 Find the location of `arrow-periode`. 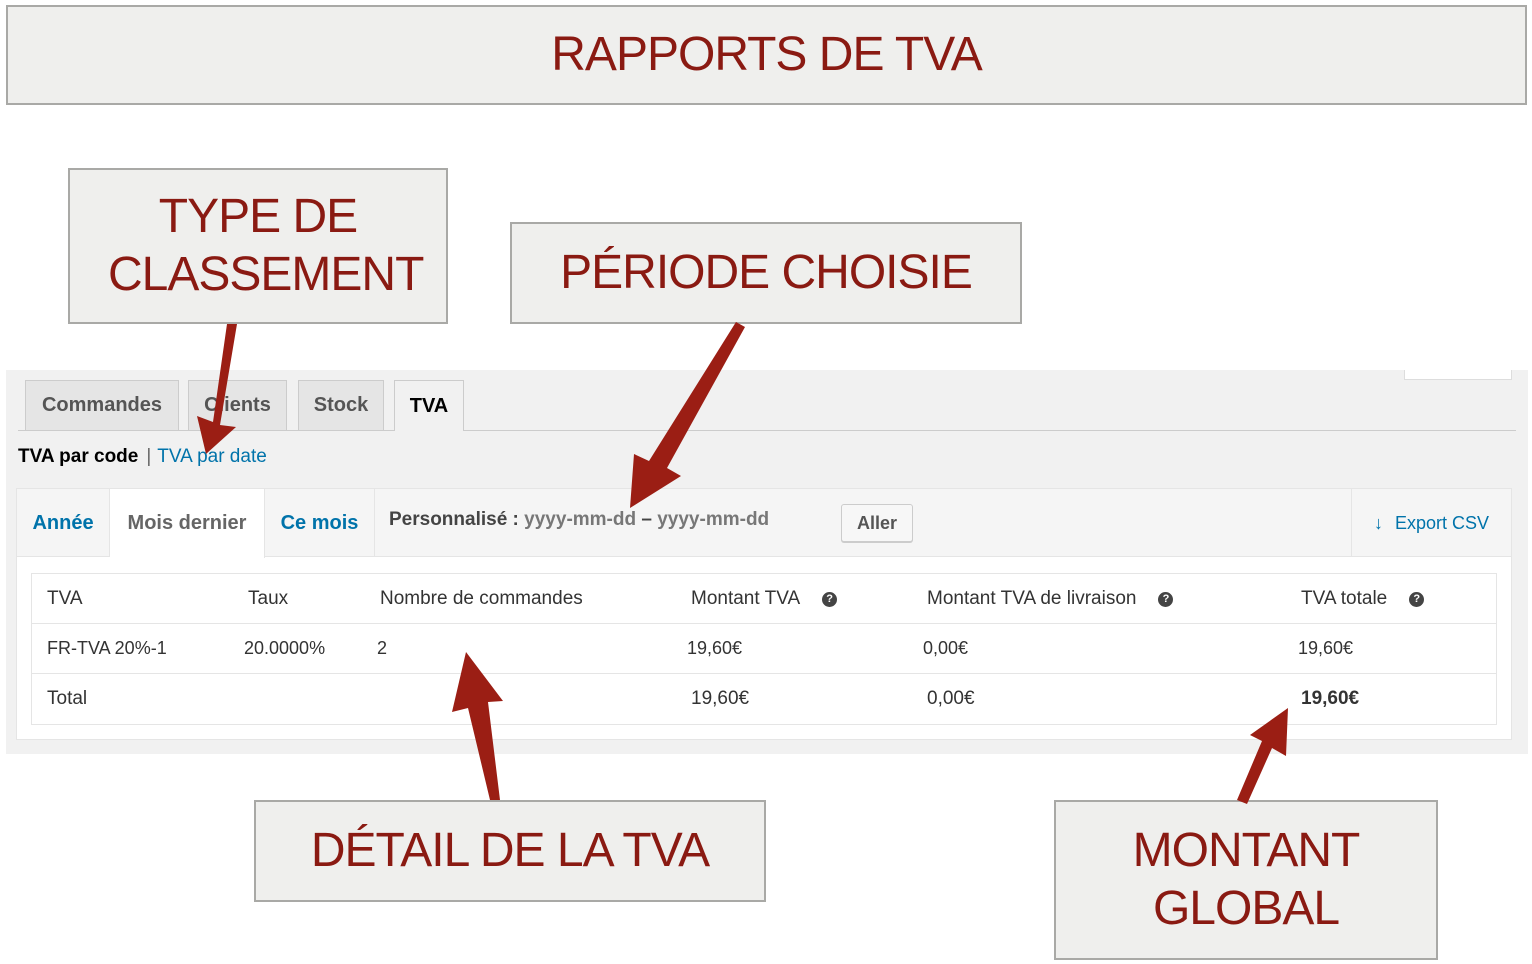

arrow-periode is located at coordinates (687, 415).